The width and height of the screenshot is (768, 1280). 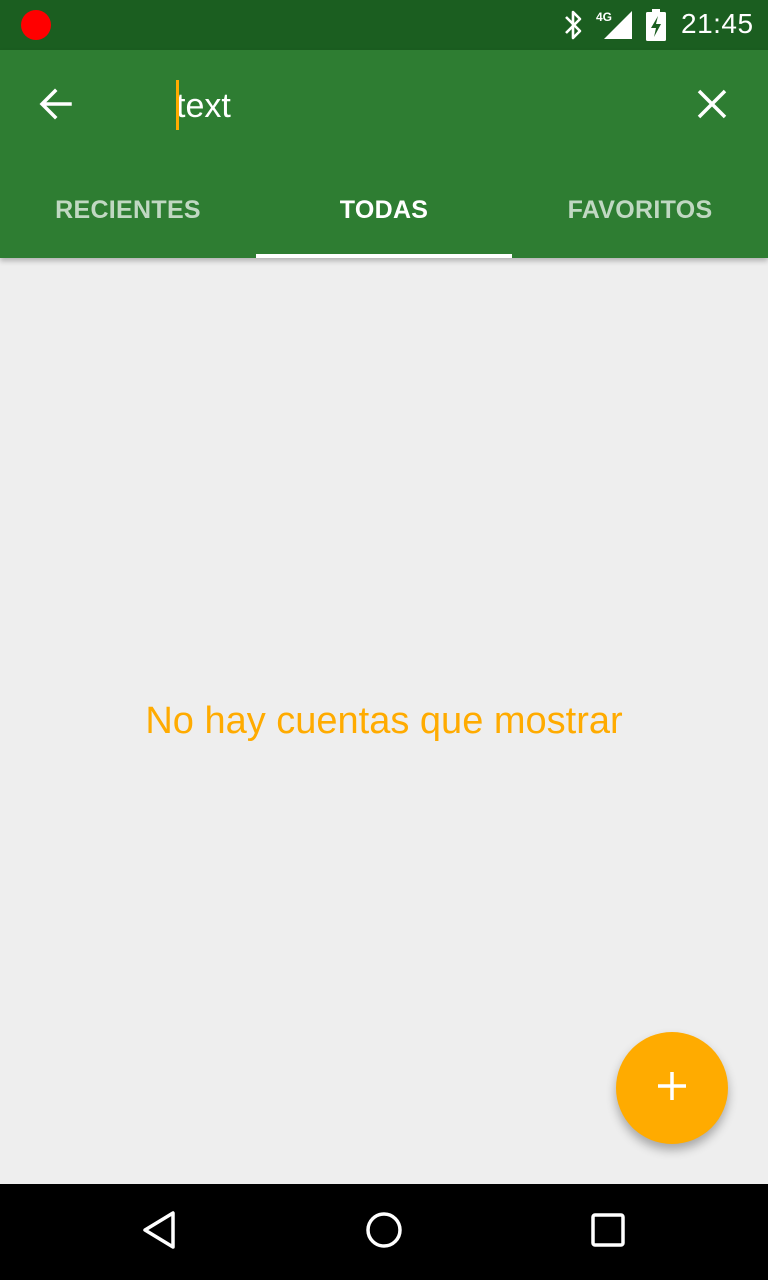 I want to click on tab-label: TODAS, so click(x=384, y=209).